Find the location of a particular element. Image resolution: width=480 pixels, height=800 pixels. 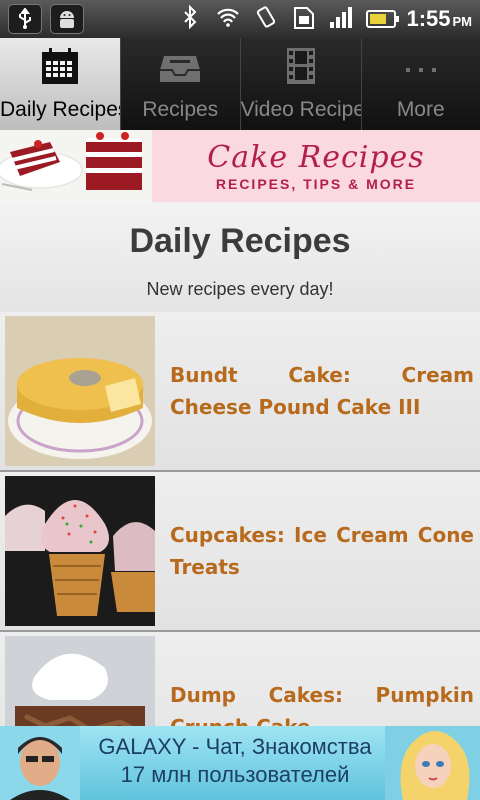

banner-title: Cake Recipes is located at coordinates (316, 157).